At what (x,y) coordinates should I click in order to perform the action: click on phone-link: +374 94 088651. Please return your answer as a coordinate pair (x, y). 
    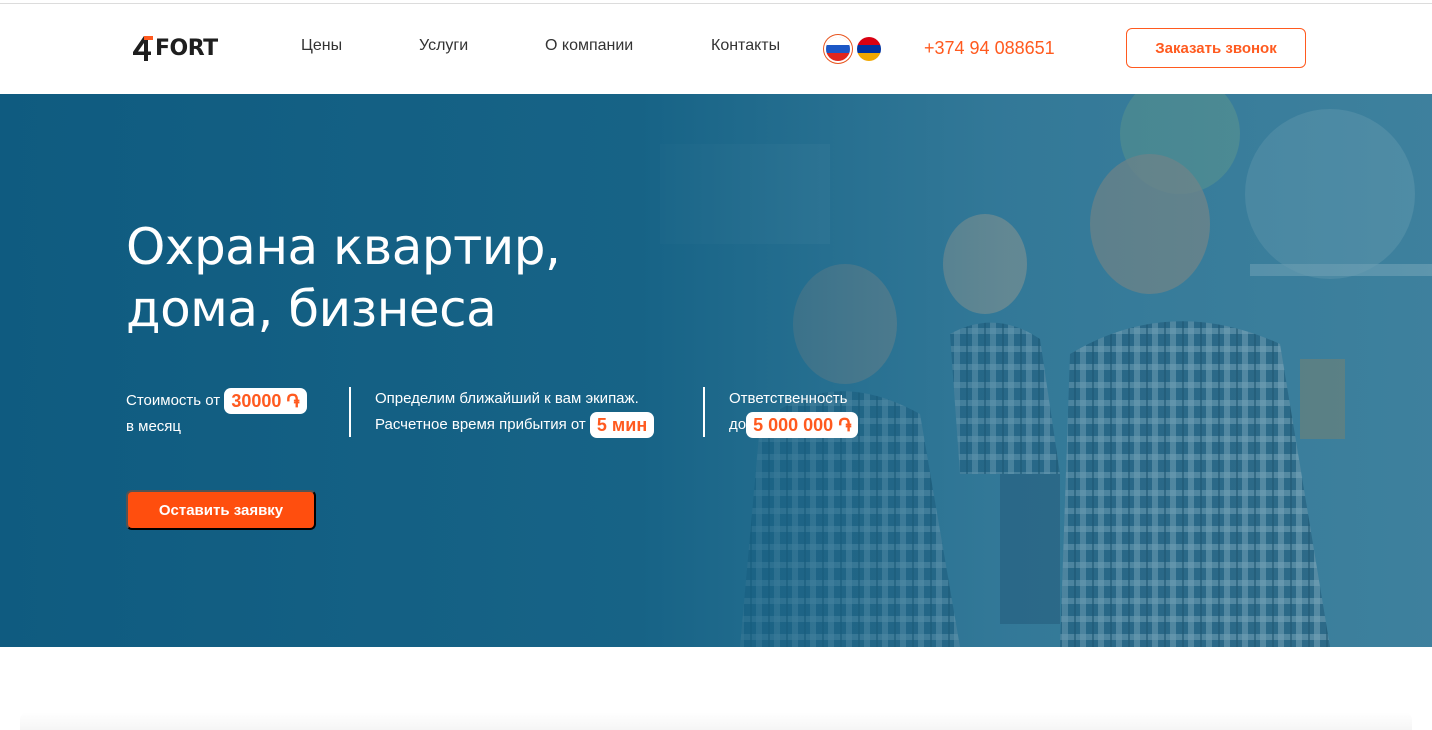
    Looking at the image, I should click on (989, 48).